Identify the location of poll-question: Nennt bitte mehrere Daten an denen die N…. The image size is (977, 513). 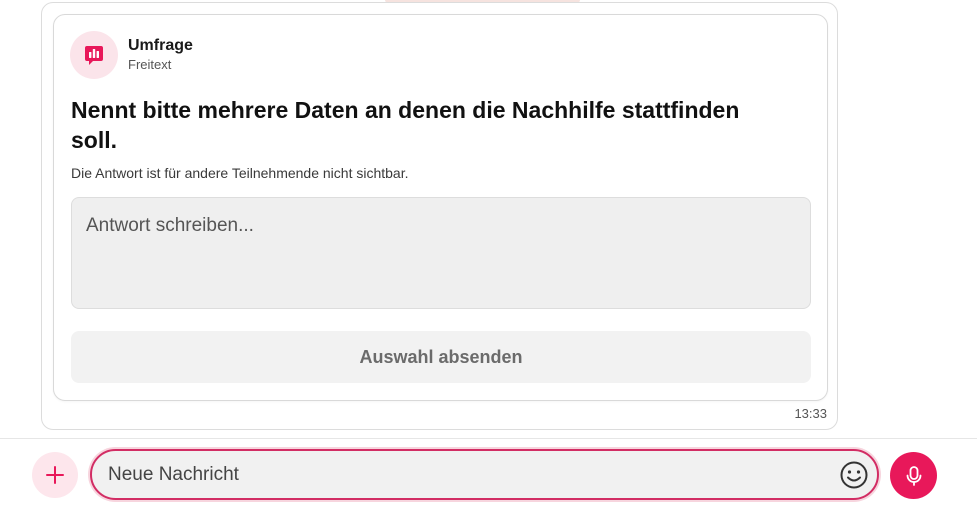
(405, 125).